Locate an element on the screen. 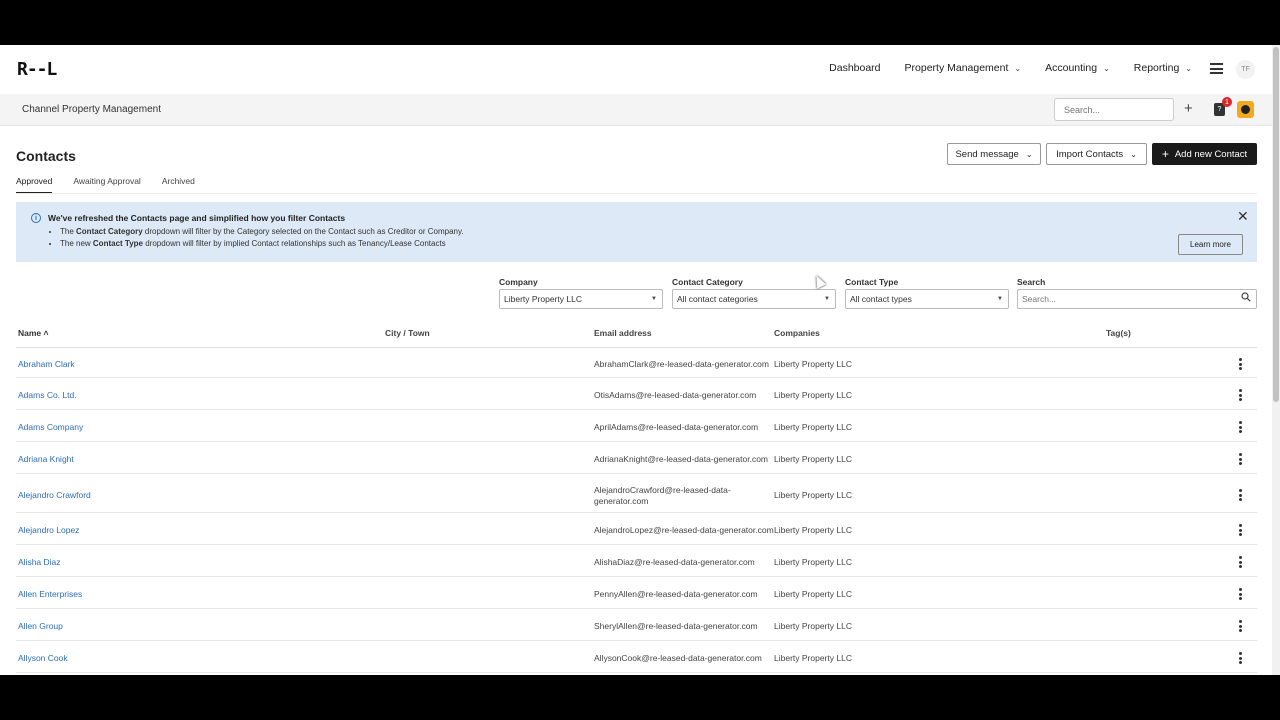 This screenshot has height=720, width=1280. banner-text-bold: Contact Category is located at coordinates (109, 231).